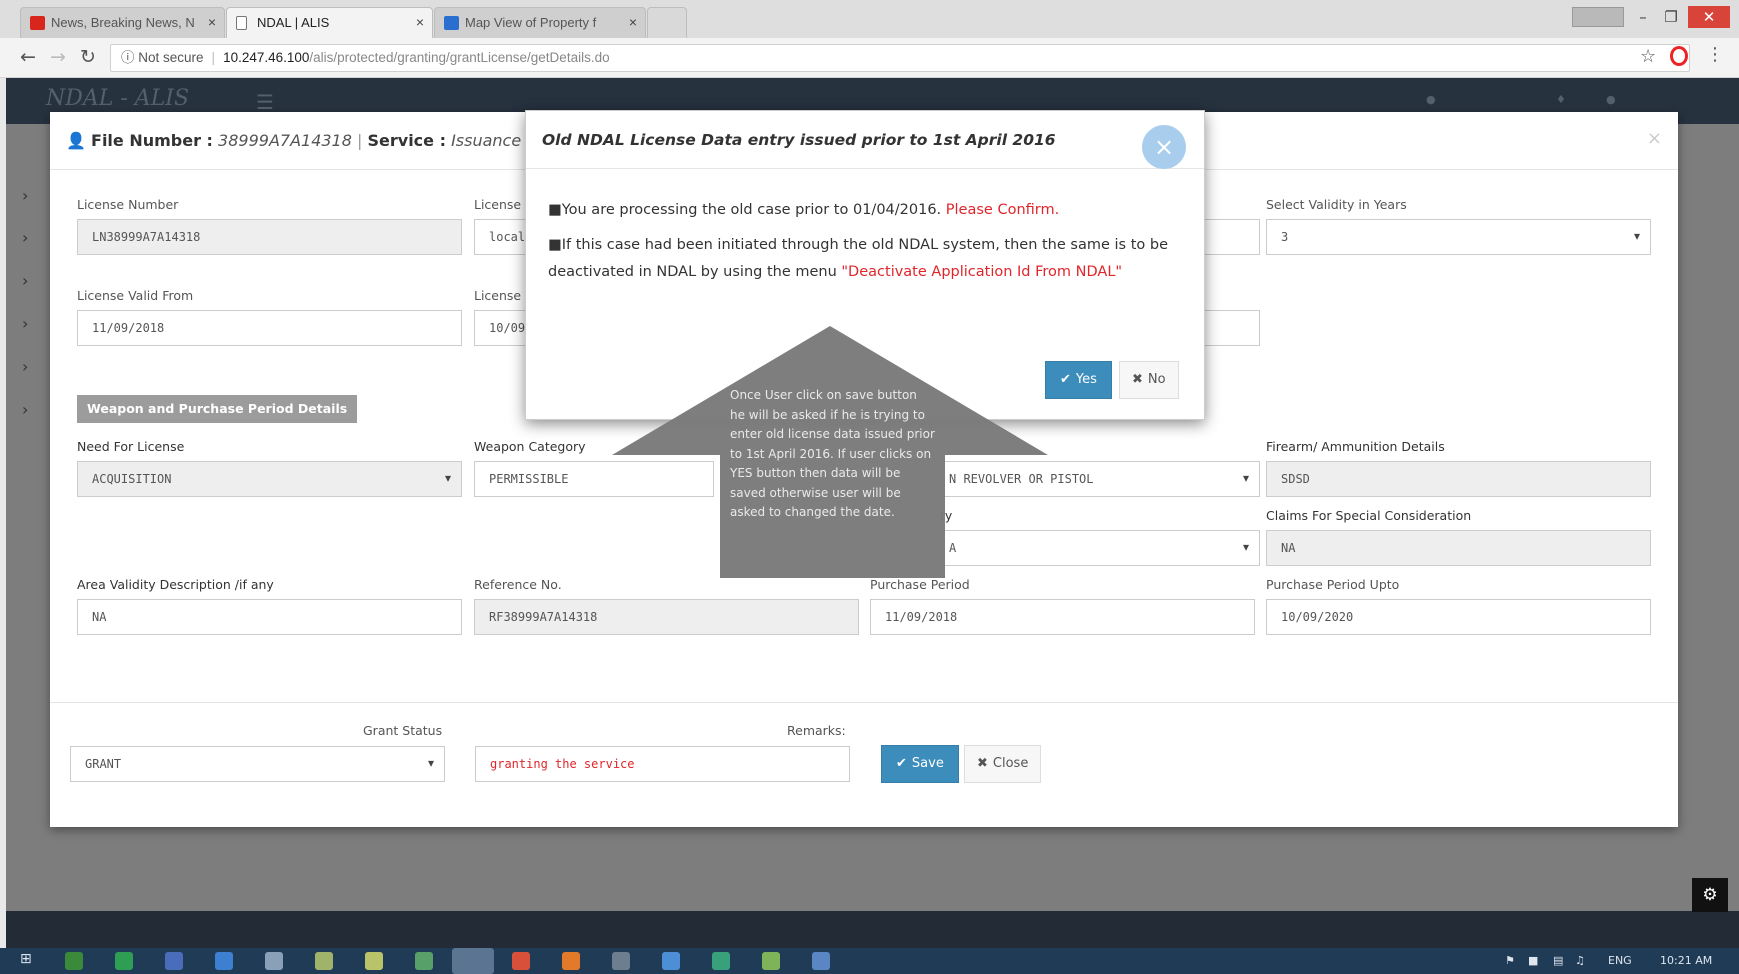  I want to click on please-confirm-text: Please Confirm., so click(1002, 210).